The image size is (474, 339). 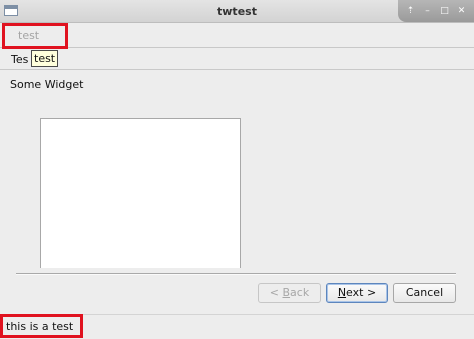 I want to click on window-controls: ⇡ – □ ✕, so click(x=436, y=11).